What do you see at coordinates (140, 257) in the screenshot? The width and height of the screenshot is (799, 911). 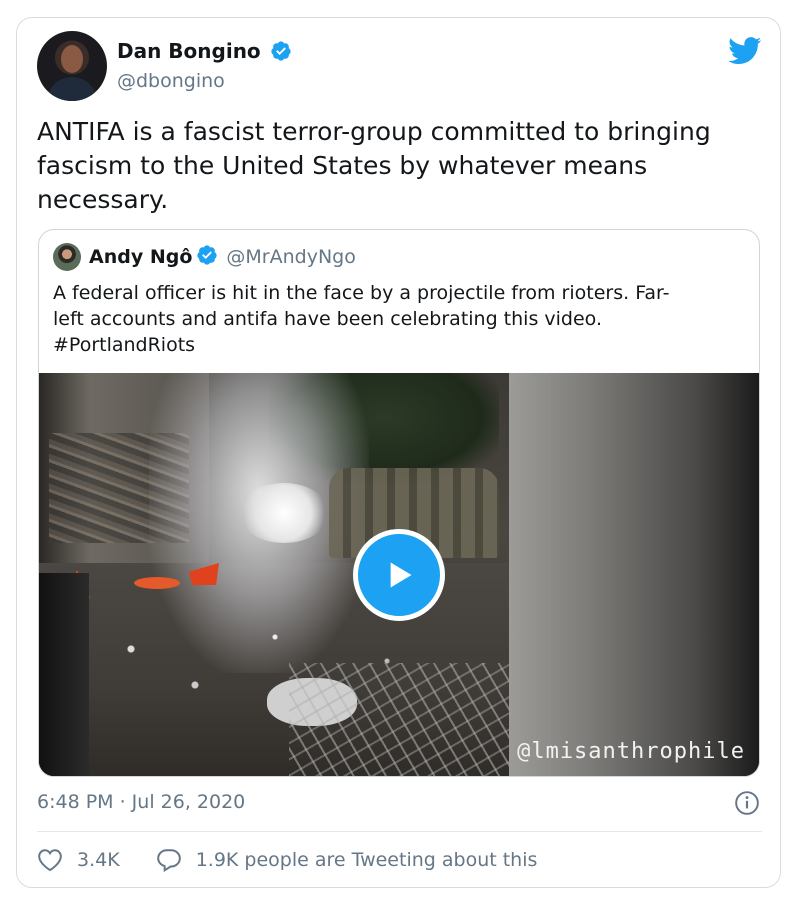 I see `quoted-author-name: Andy Ngô` at bounding box center [140, 257].